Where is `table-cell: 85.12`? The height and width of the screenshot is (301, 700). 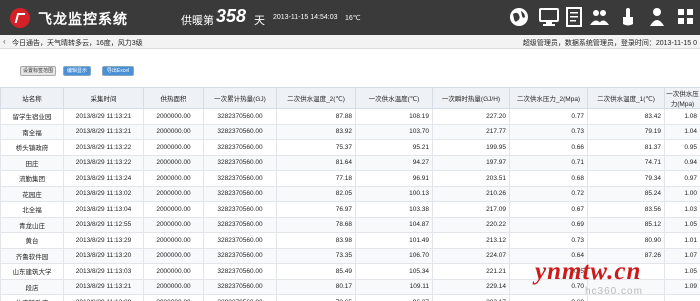 table-cell: 85.12 is located at coordinates (626, 224).